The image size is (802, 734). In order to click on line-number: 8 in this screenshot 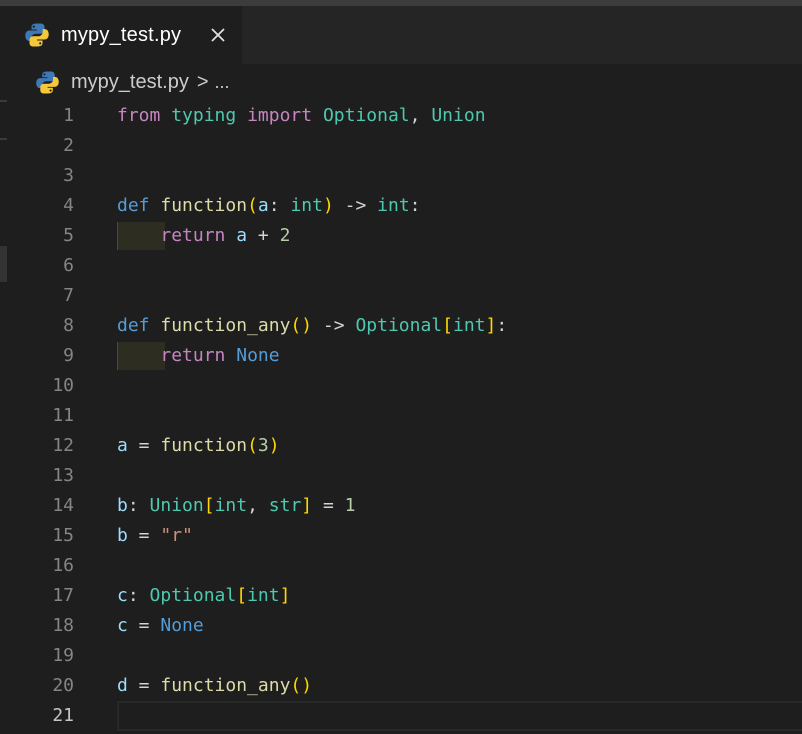, I will do `click(68, 325)`.